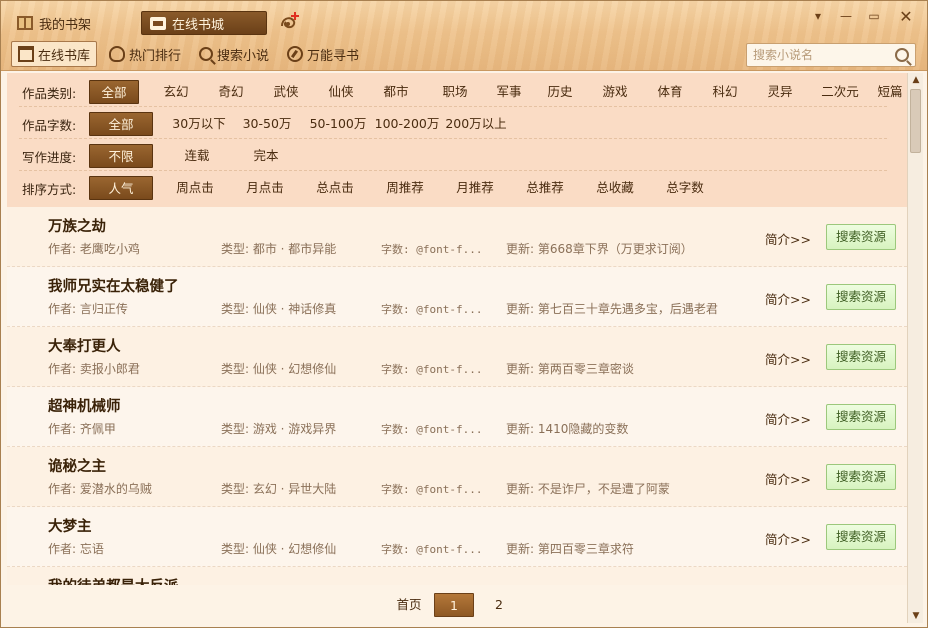 Image resolution: width=928 pixels, height=628 pixels. I want to click on tab-online-bookstore-label: 在线书城, so click(198, 25).